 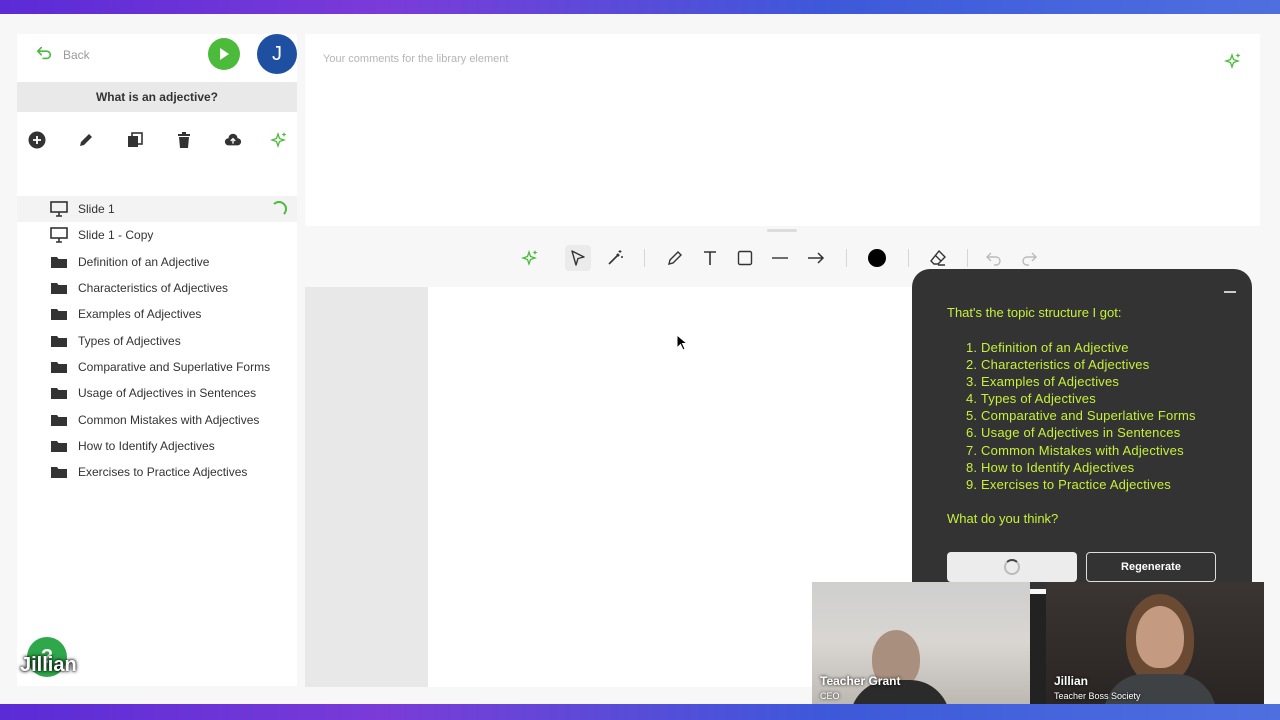 I want to click on minimize-button, so click(x=1230, y=292).